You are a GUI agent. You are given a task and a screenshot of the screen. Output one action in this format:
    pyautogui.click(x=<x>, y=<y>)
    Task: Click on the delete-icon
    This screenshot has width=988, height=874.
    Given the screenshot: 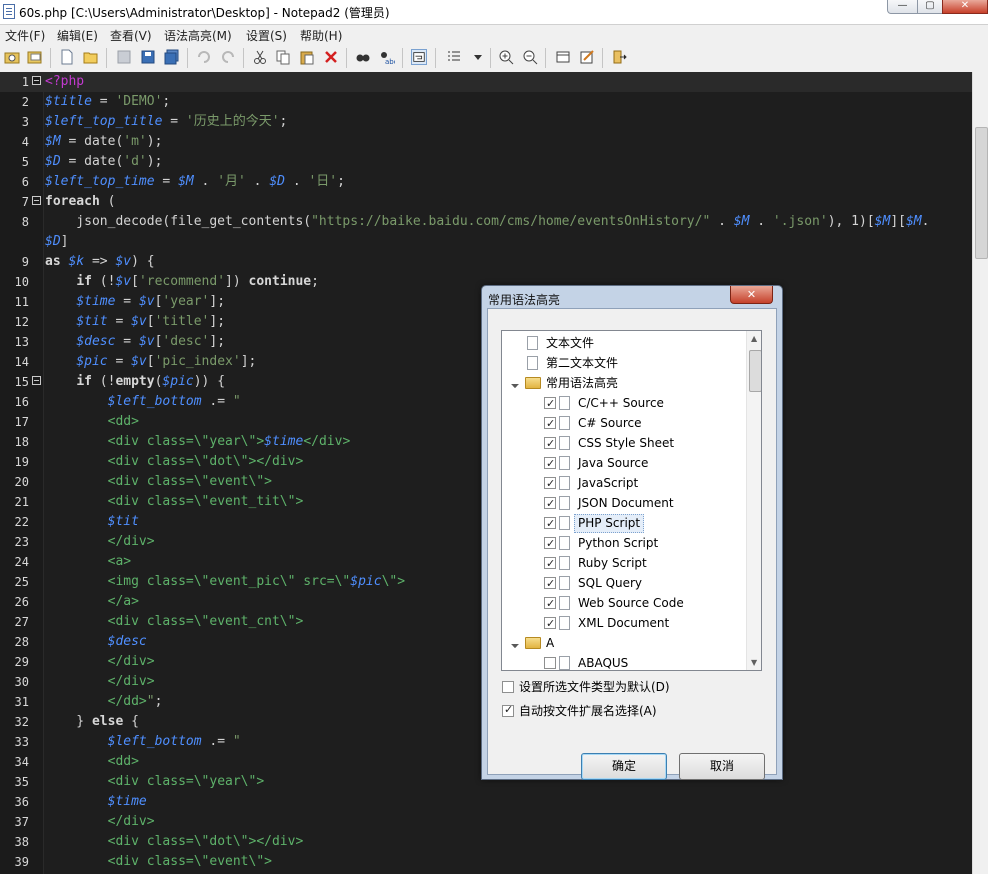 What is the action you would take?
    pyautogui.click(x=331, y=57)
    